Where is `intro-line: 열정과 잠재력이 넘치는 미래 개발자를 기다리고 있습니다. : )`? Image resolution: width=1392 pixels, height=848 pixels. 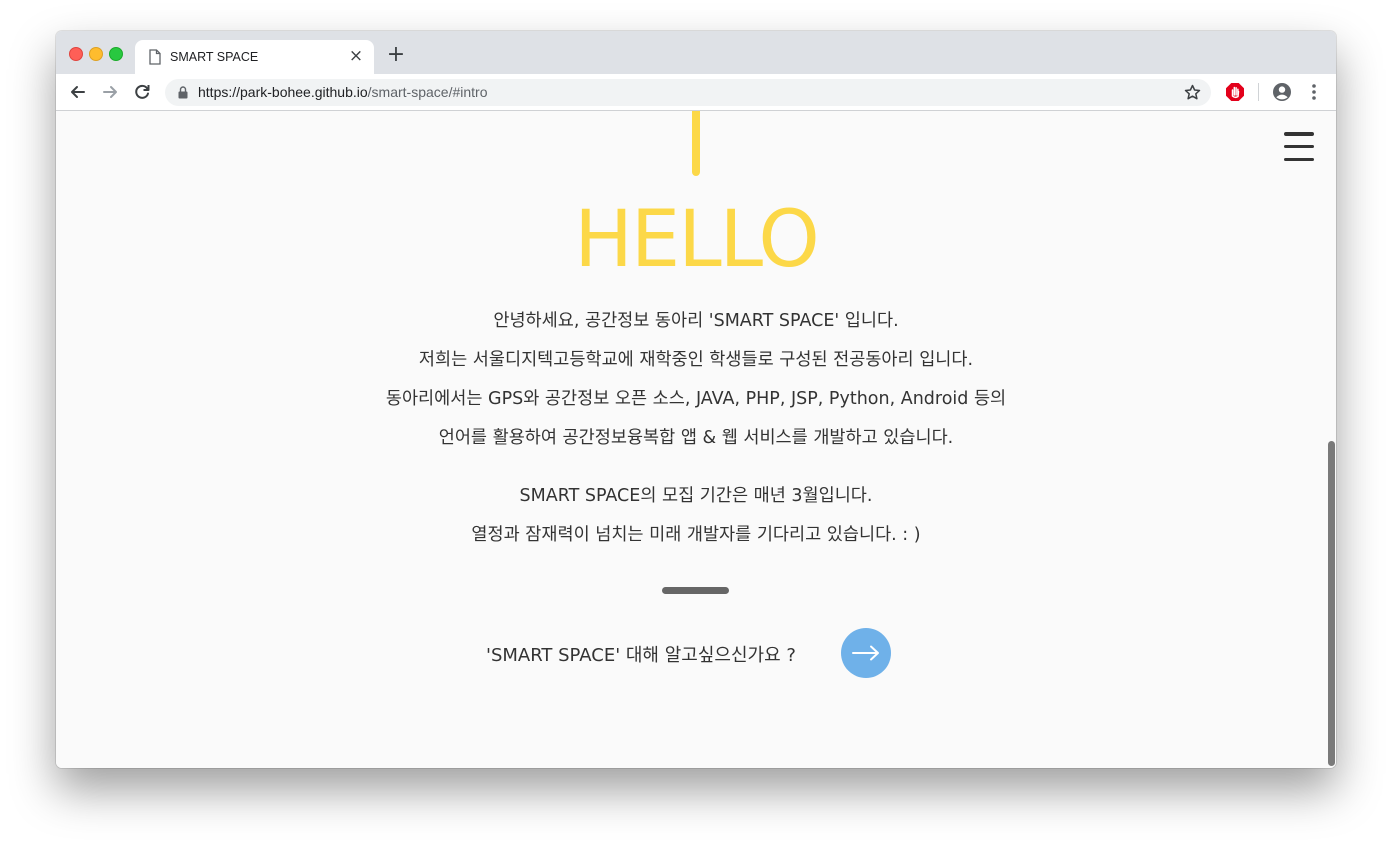 intro-line: 열정과 잠재력이 넘치는 미래 개발자를 기다리고 있습니다. : ) is located at coordinates (696, 535).